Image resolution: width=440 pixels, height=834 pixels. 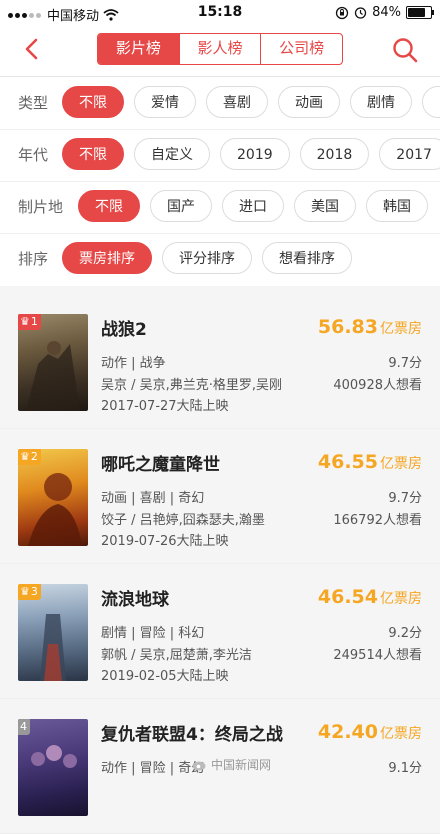 I want to click on filter-chip: 自定义, so click(x=172, y=154).